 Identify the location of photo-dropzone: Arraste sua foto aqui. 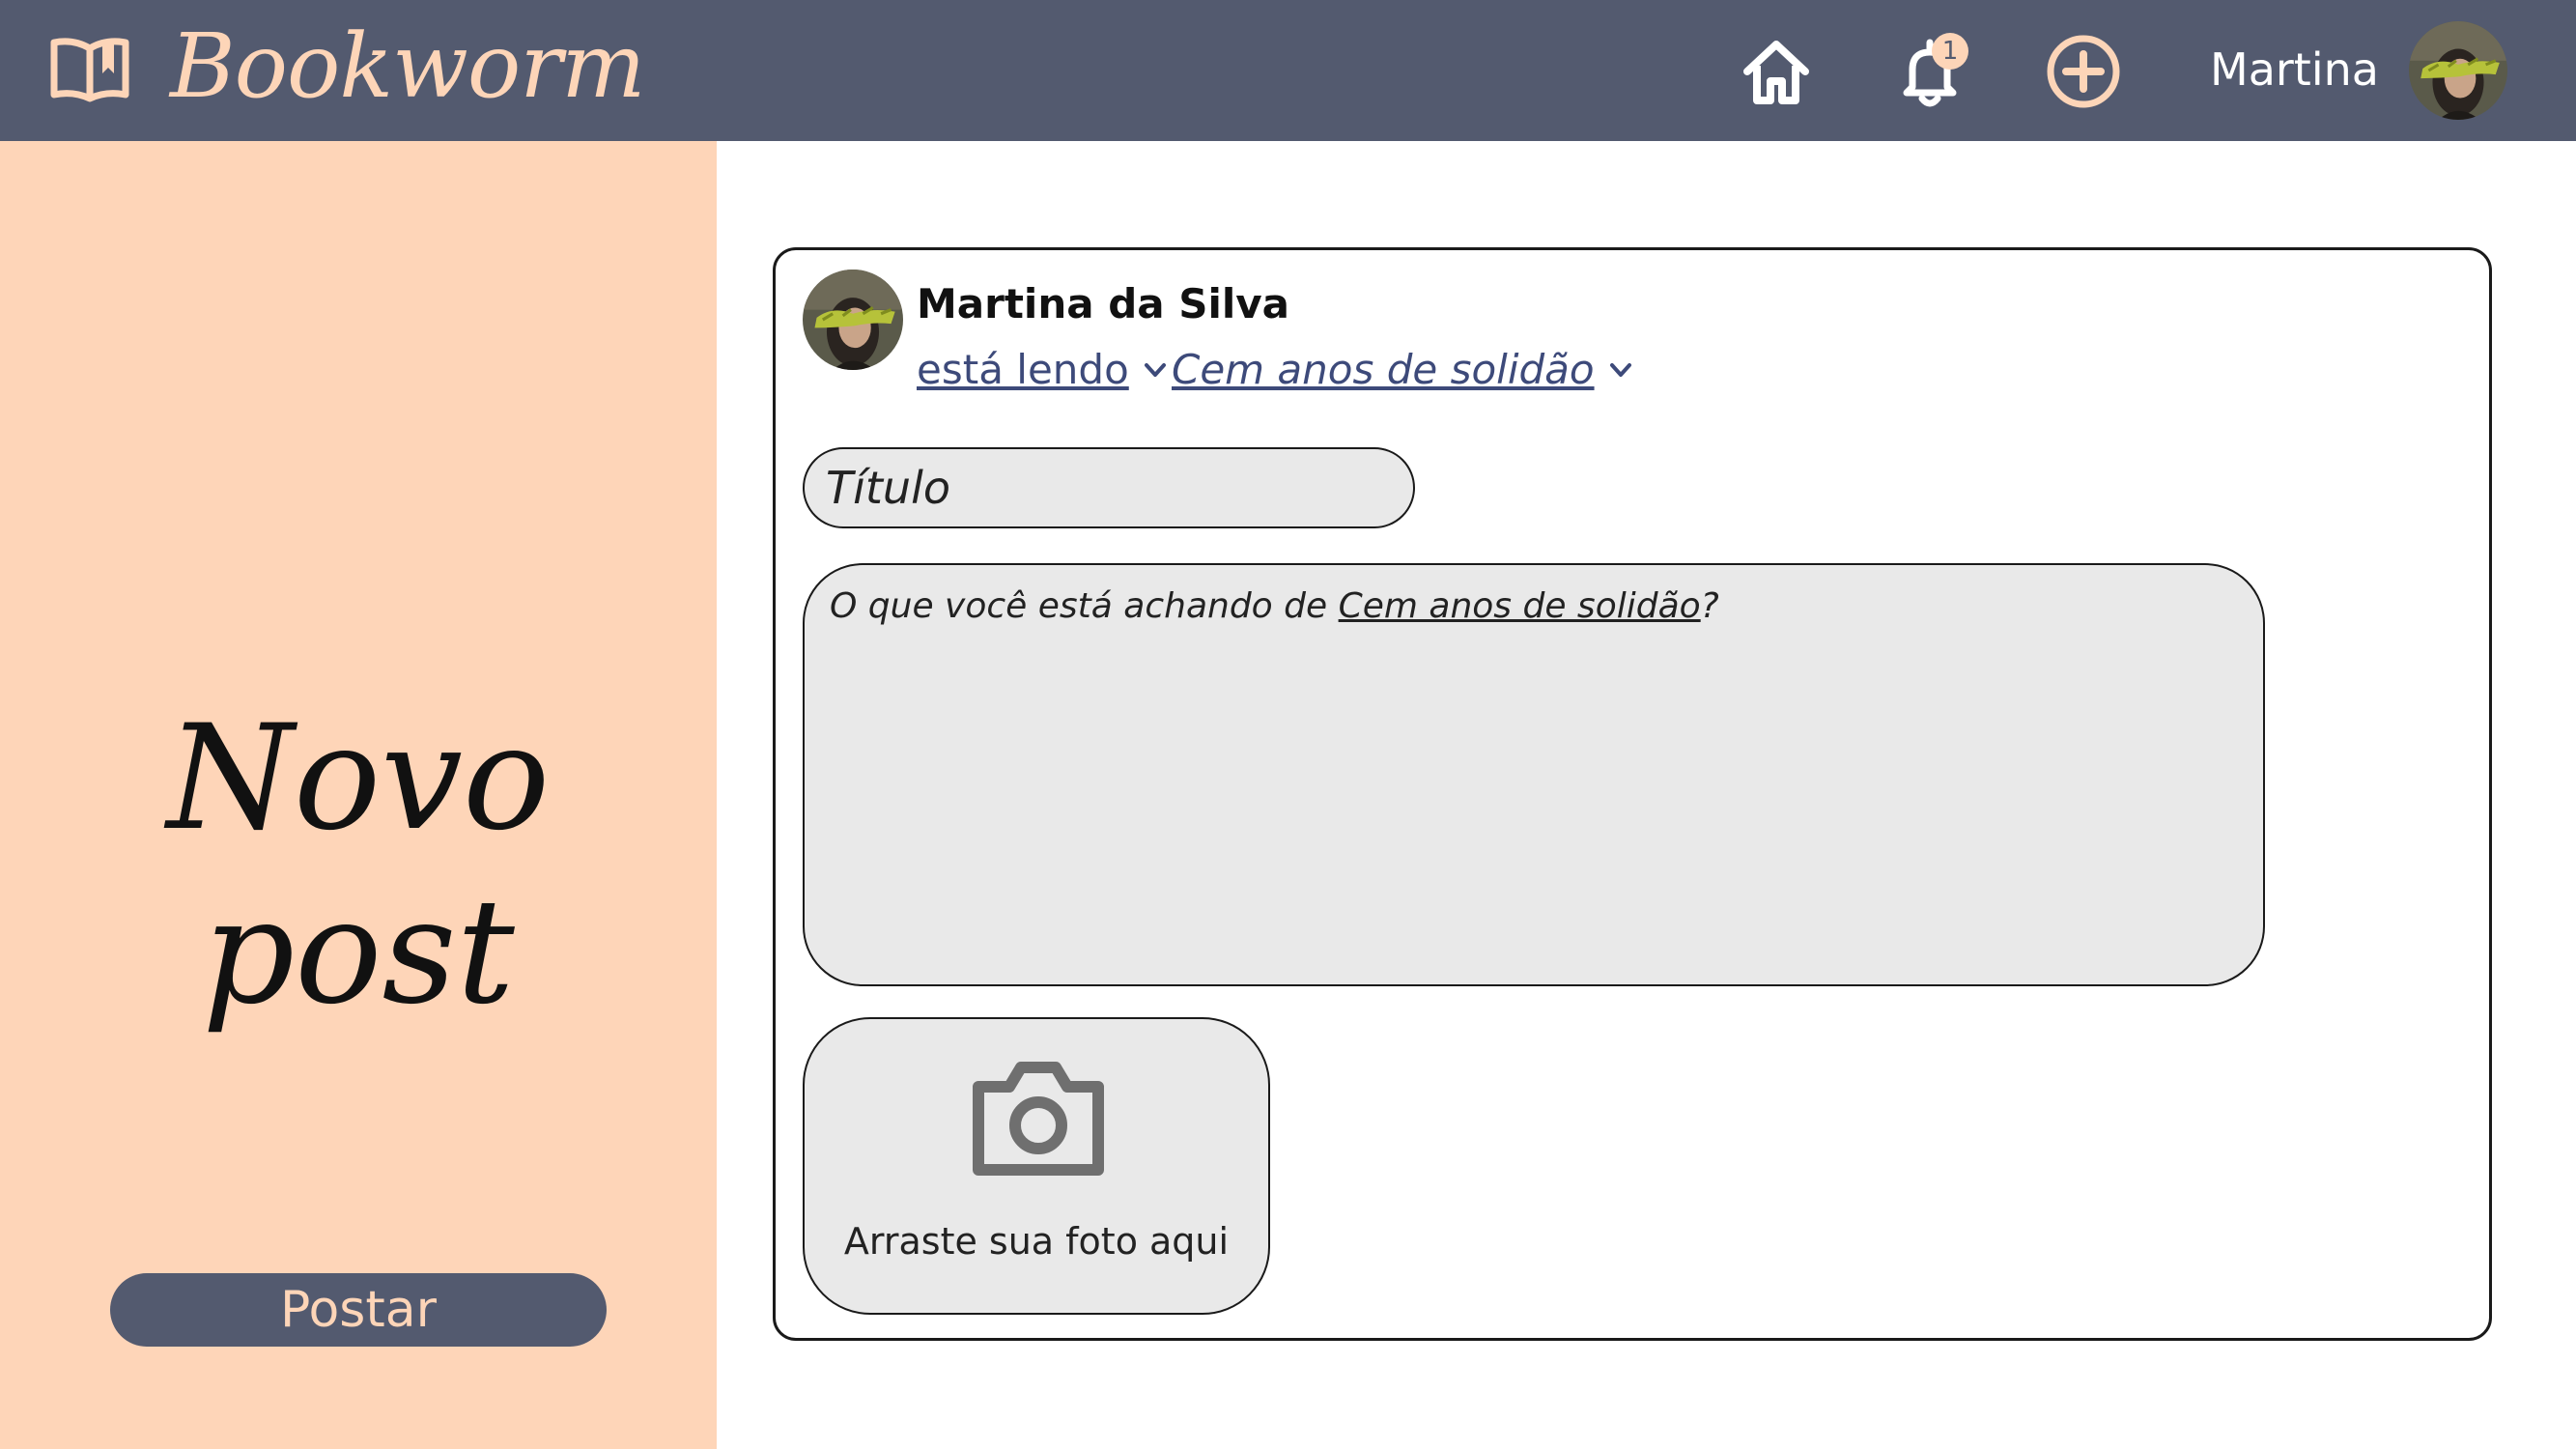
(1036, 1166).